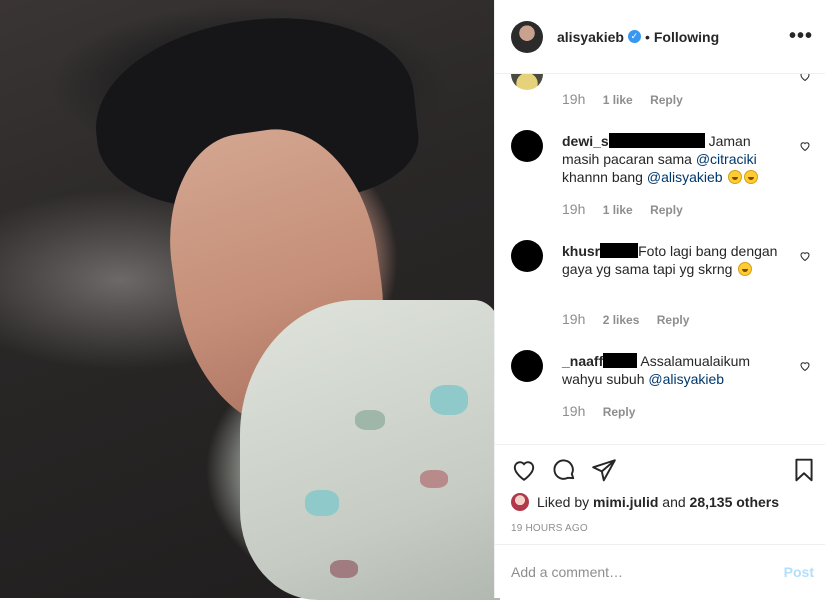 This screenshot has height=600, width=825. I want to click on add-comment-bar: Post, so click(660, 571).